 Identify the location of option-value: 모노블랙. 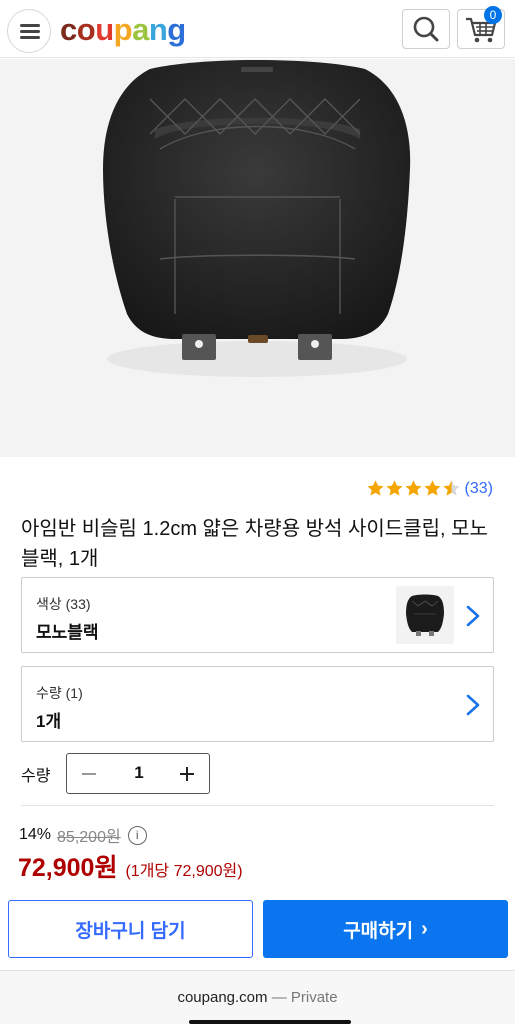
(67, 632).